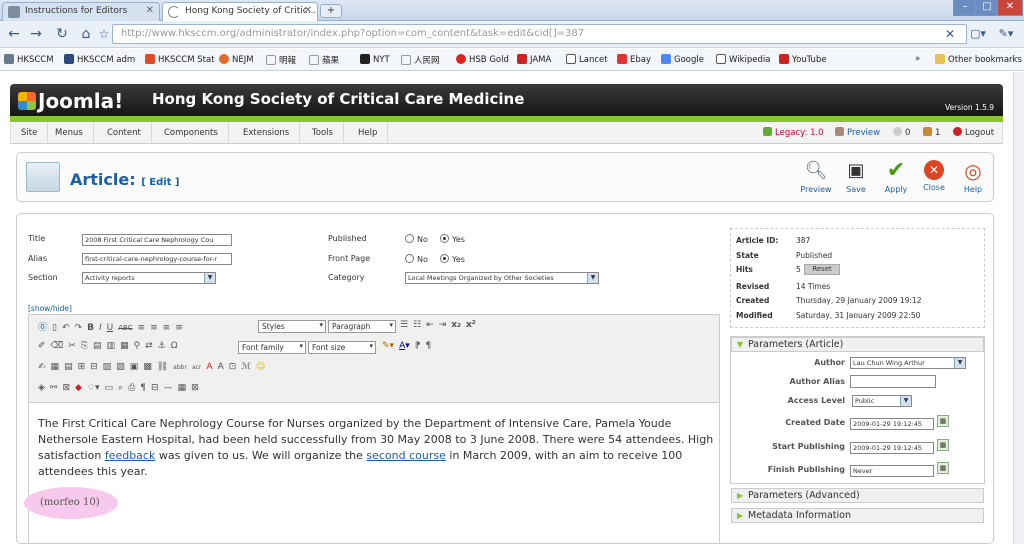  Describe the element at coordinates (124, 133) in the screenshot. I see `menu-content: Content` at that location.